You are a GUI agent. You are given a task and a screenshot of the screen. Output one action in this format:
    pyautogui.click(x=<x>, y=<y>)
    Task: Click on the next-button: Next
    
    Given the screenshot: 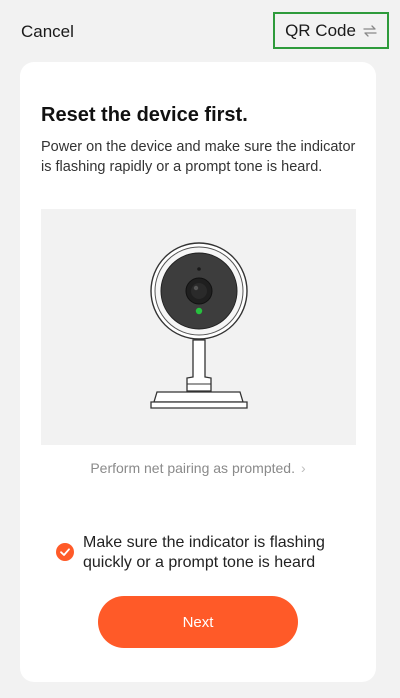 What is the action you would take?
    pyautogui.click(x=198, y=622)
    